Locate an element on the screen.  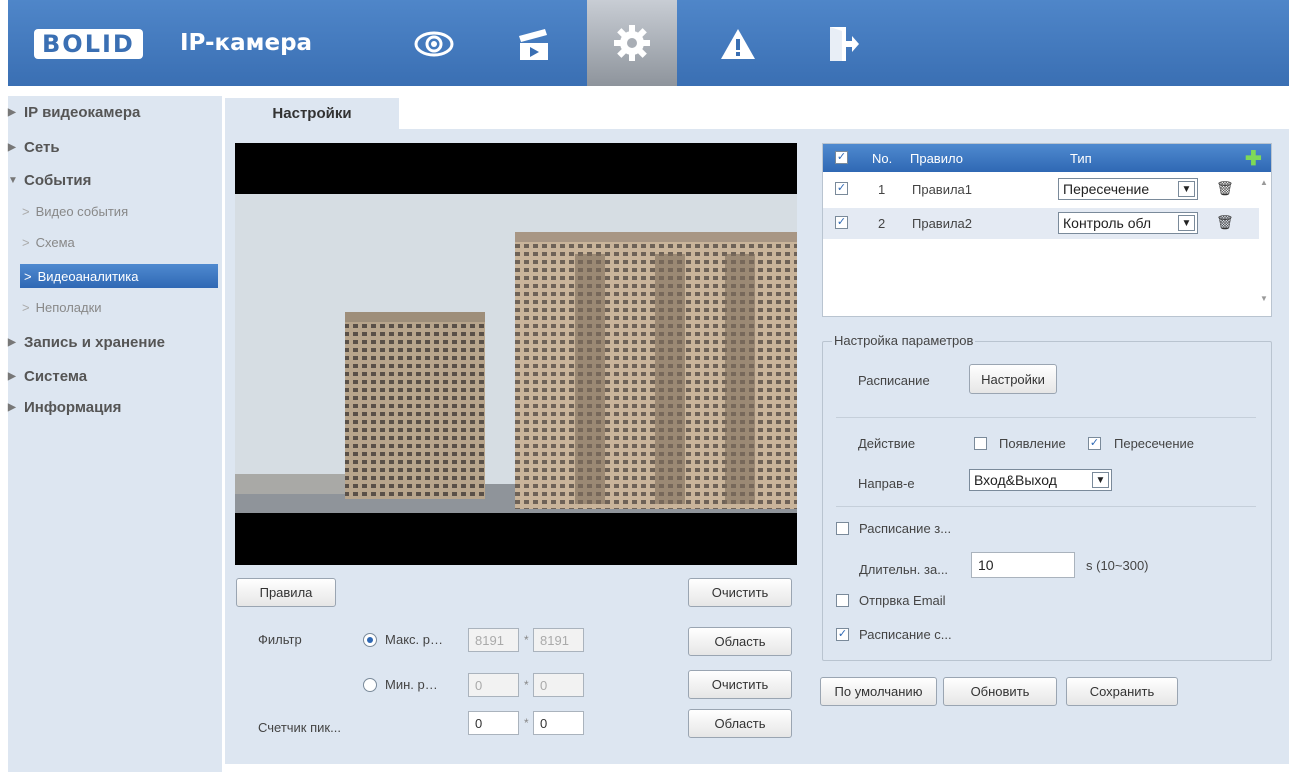
record-schedule-checkbox is located at coordinates (842, 528).